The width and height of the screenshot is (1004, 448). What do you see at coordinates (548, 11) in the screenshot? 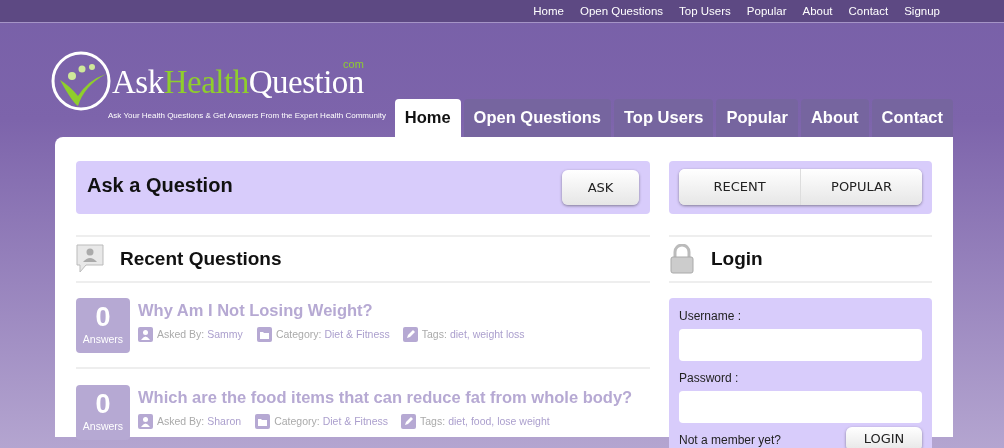
I see `nav-link: Home` at bounding box center [548, 11].